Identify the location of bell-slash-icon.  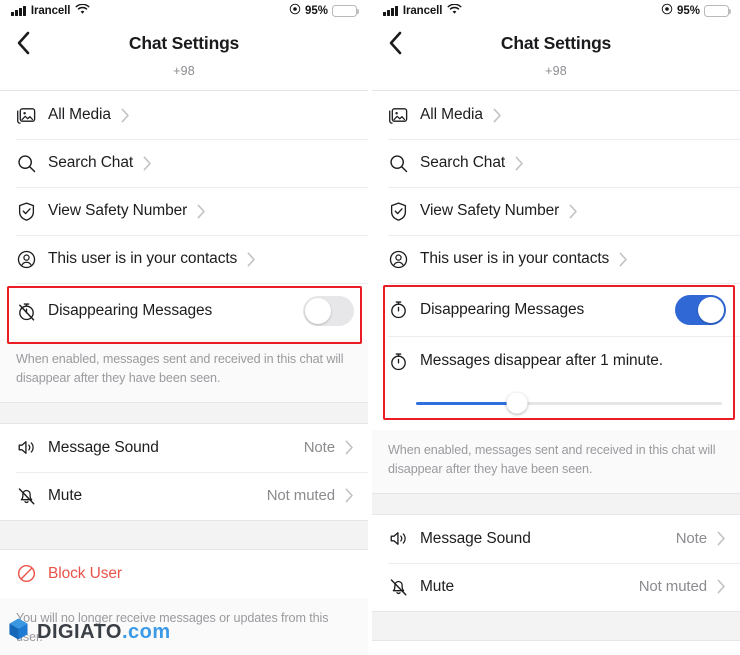
(30, 495).